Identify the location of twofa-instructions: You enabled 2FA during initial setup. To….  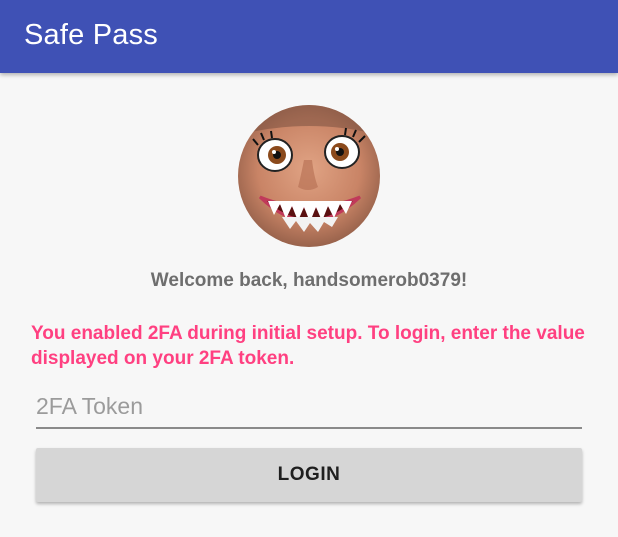
(308, 346).